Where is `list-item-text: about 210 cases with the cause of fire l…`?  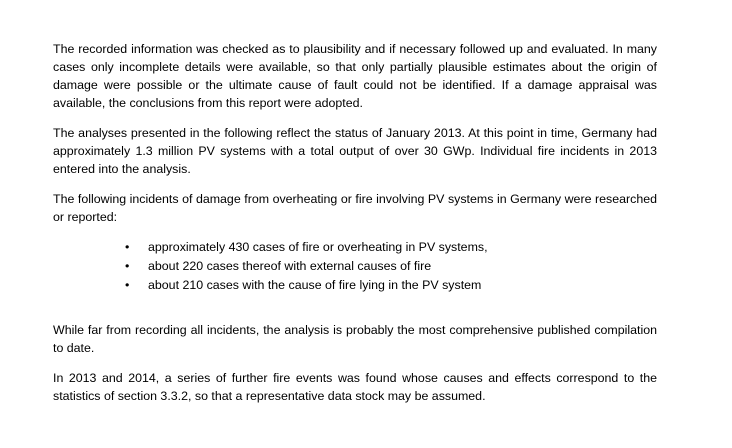 list-item-text: about 210 cases with the cause of fire l… is located at coordinates (315, 285).